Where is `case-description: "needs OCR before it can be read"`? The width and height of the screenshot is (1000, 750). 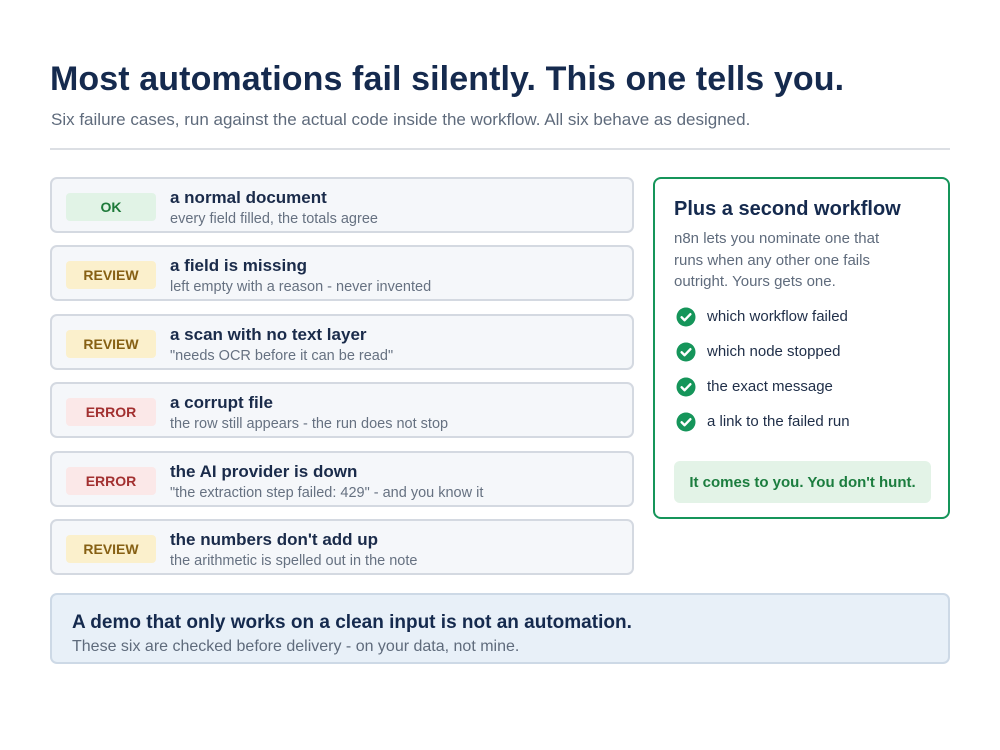
case-description: "needs OCR before it can be read" is located at coordinates (282, 355).